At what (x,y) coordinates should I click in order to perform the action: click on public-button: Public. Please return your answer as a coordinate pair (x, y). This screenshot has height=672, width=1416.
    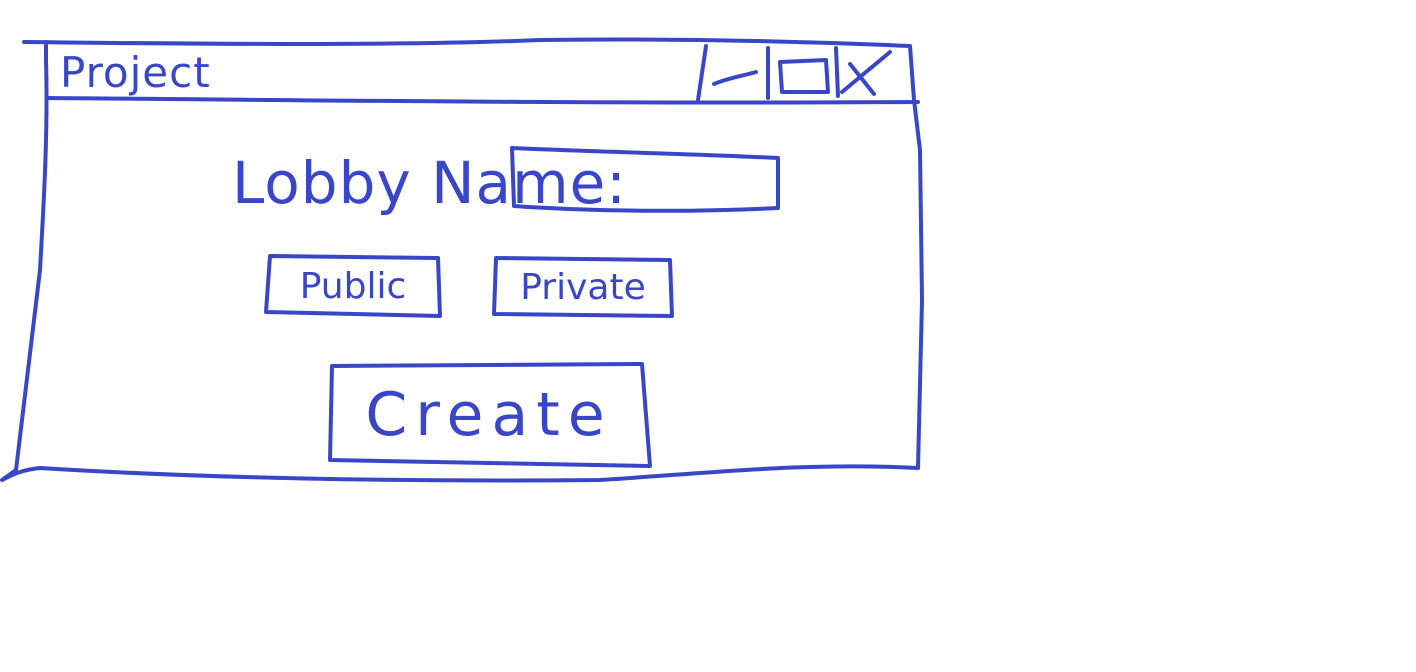
    Looking at the image, I should click on (353, 286).